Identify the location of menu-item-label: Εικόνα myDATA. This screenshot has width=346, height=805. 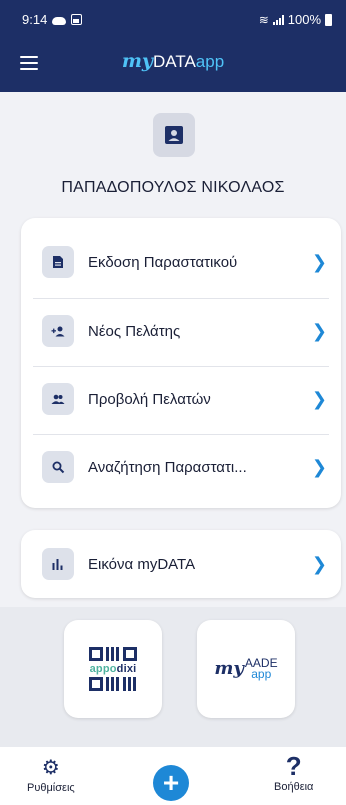
(142, 564).